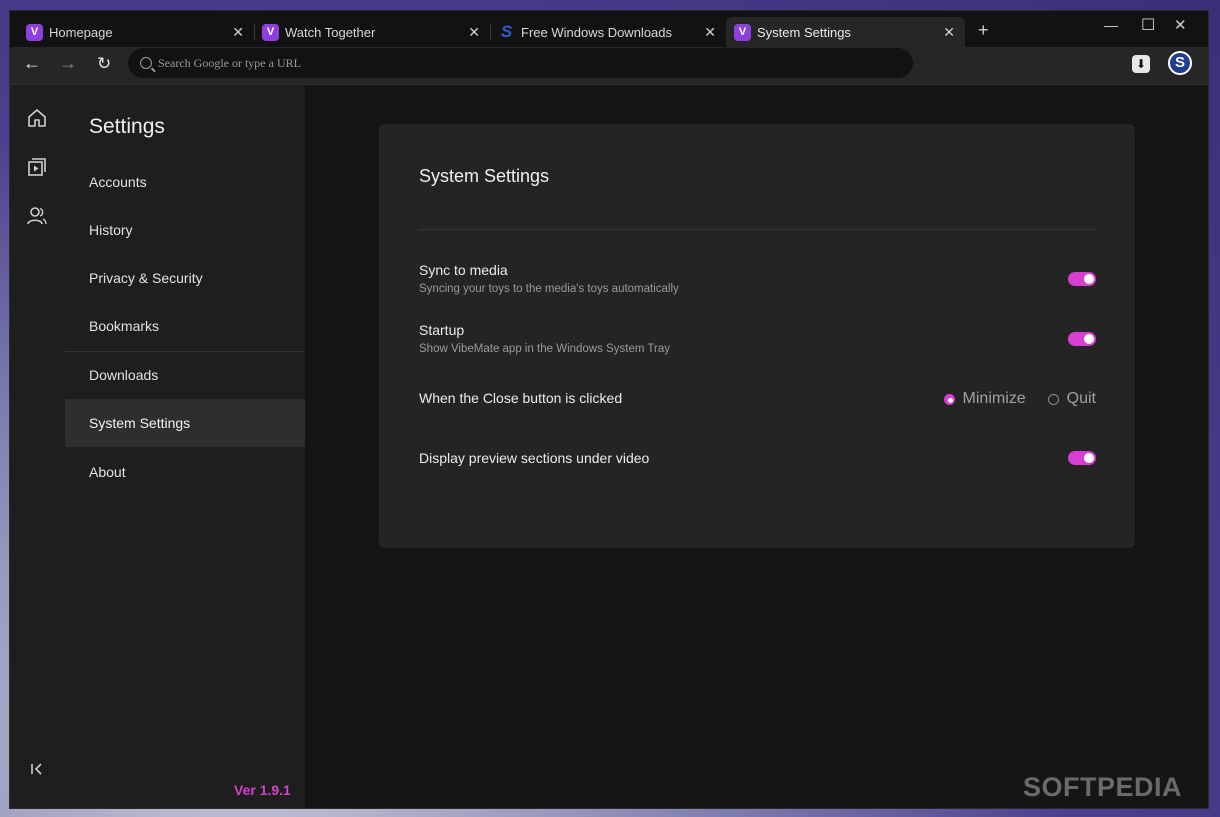 Image resolution: width=1220 pixels, height=817 pixels. Describe the element at coordinates (81, 32) in the screenshot. I see `tab-title: Homepage` at that location.